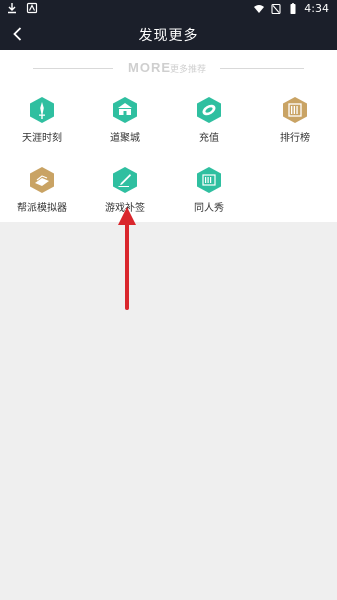  What do you see at coordinates (125, 180) in the screenshot?
I see `brush-icon` at bounding box center [125, 180].